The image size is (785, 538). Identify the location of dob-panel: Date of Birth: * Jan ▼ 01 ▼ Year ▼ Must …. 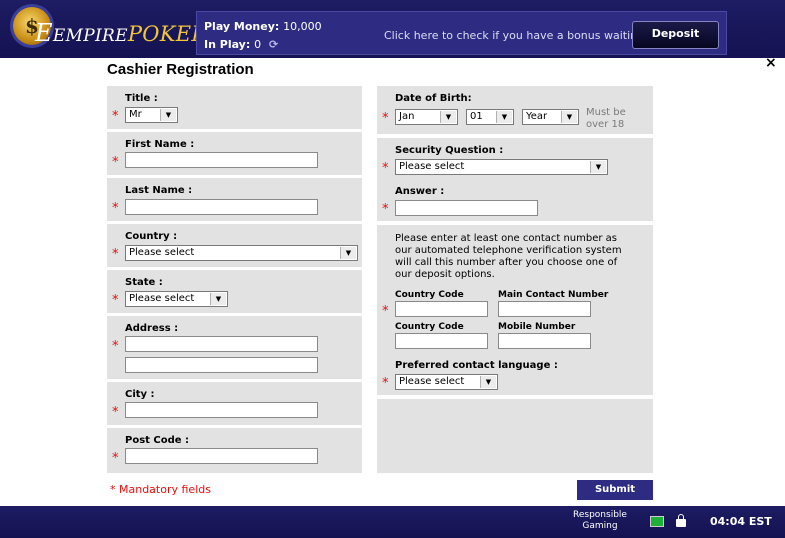
(515, 110).